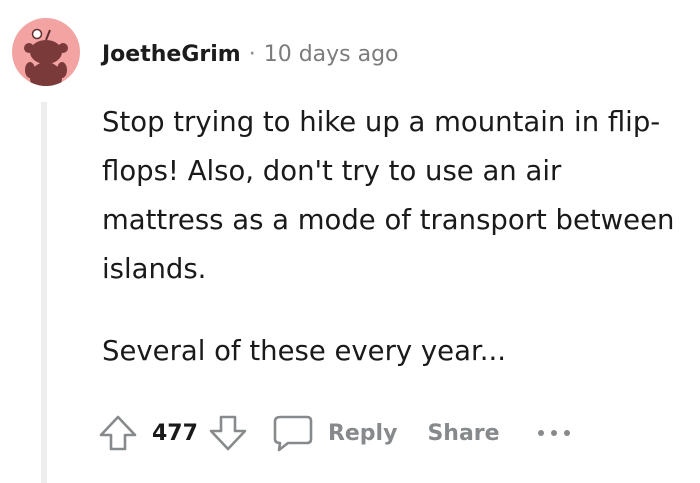  I want to click on snoo-avatar-icon, so click(46, 57).